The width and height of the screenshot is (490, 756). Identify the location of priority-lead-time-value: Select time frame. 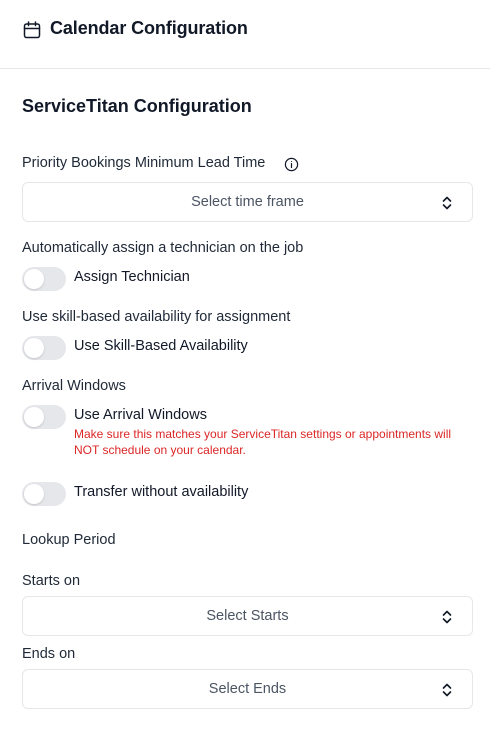
(247, 202).